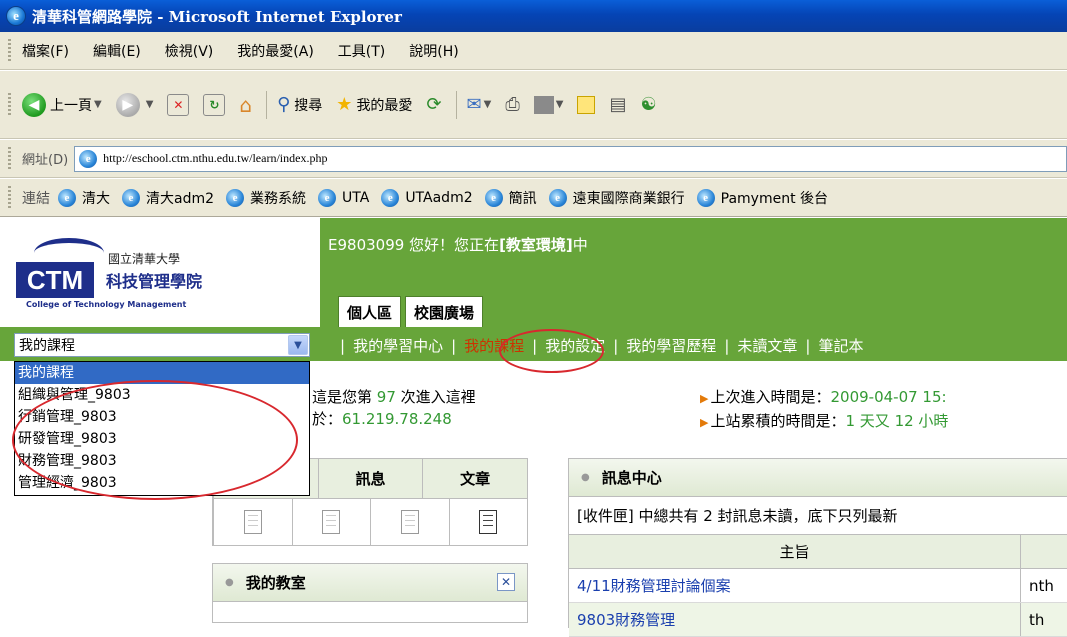  What do you see at coordinates (506, 582) in the screenshot?
I see `close-icon: ✕` at bounding box center [506, 582].